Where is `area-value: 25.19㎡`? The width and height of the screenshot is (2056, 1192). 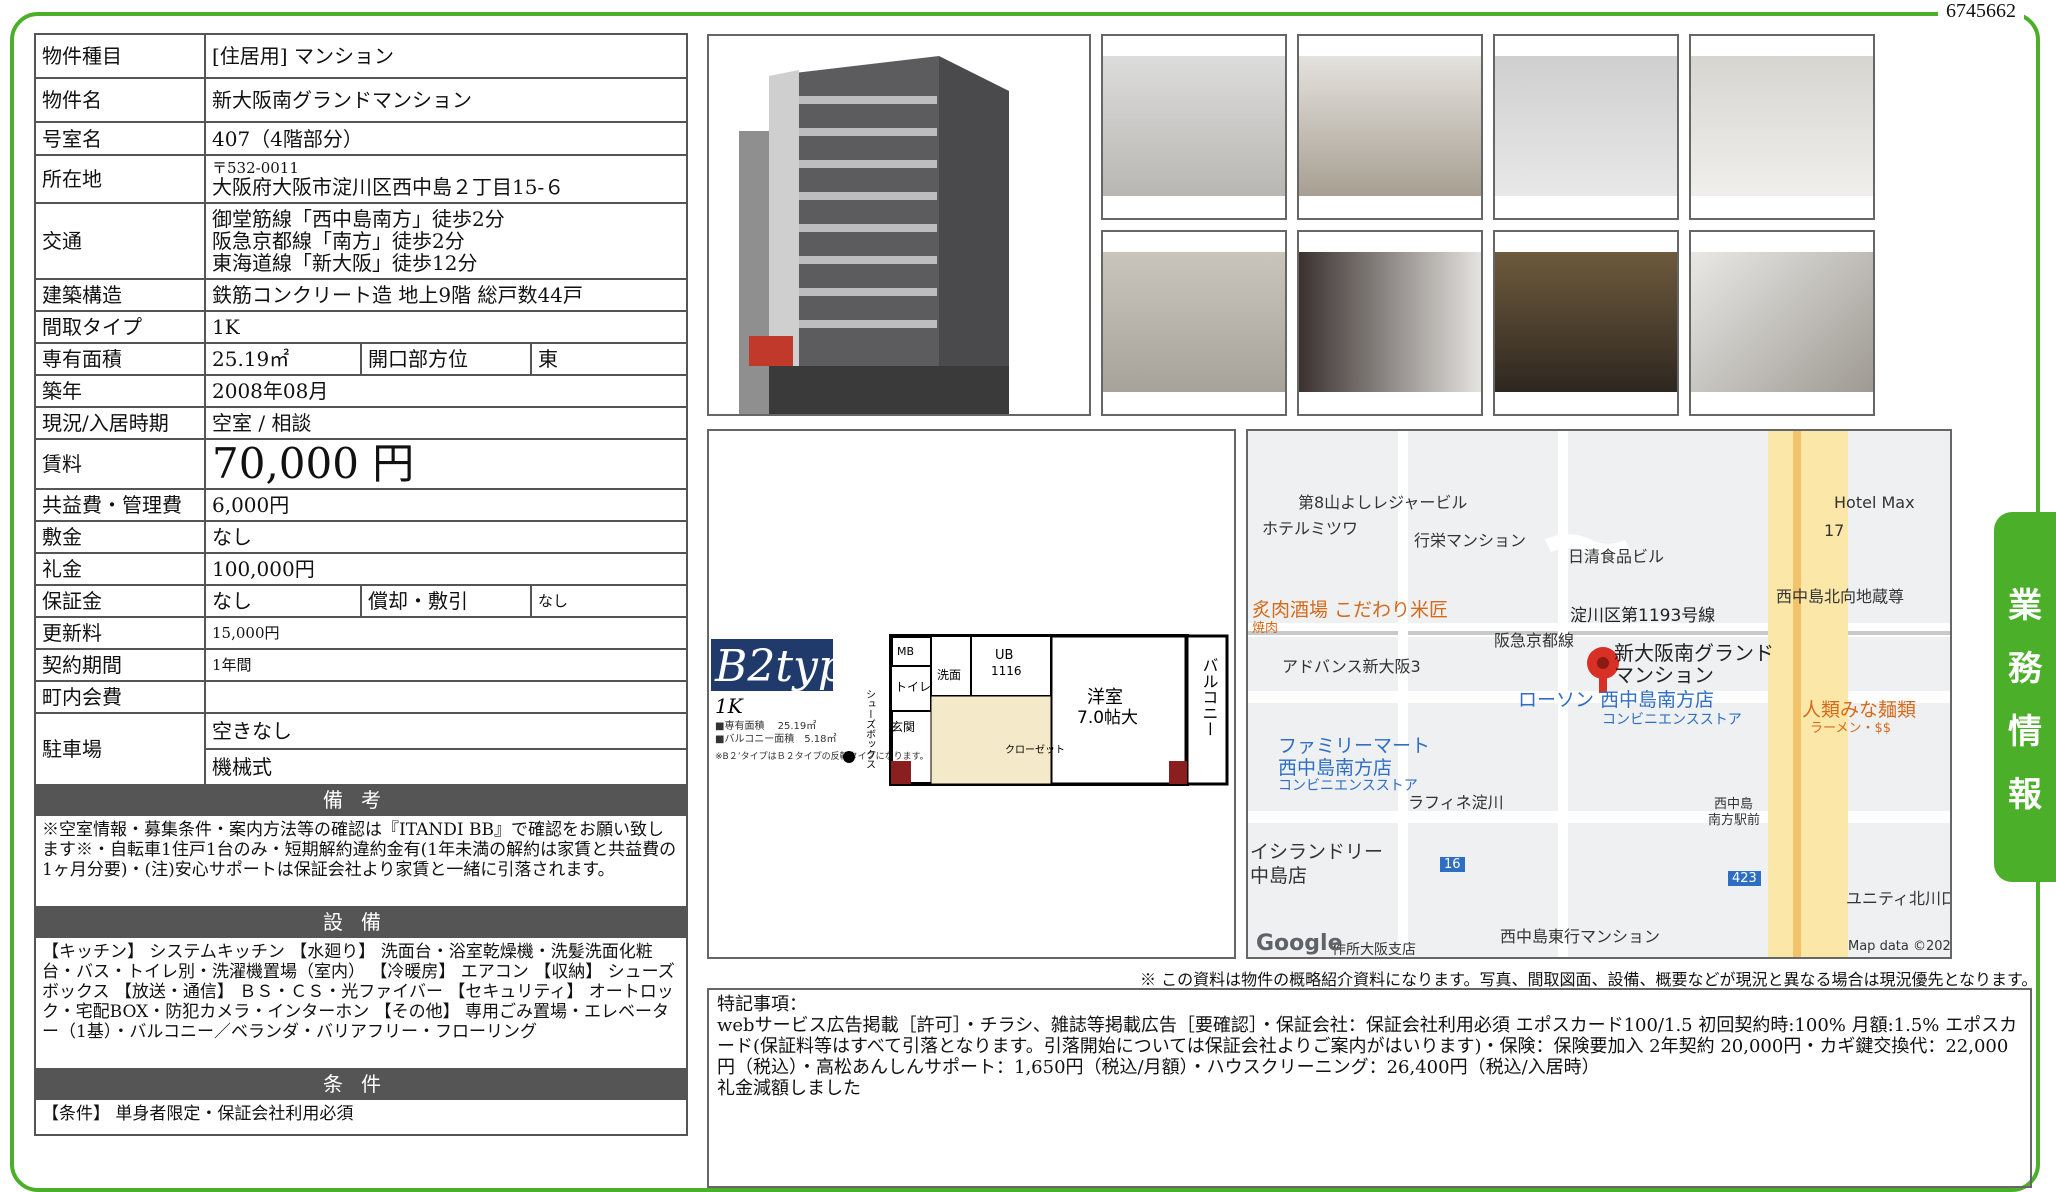
area-value: 25.19㎡ is located at coordinates (283, 359).